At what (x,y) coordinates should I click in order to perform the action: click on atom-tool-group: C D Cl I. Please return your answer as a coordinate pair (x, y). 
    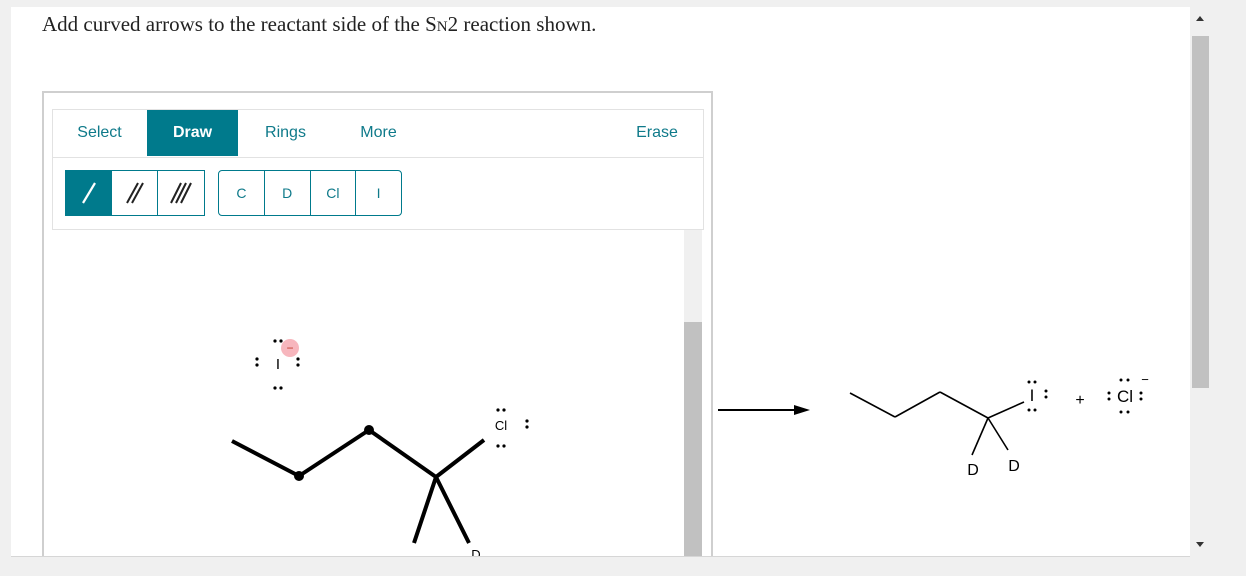
    Looking at the image, I should click on (310, 193).